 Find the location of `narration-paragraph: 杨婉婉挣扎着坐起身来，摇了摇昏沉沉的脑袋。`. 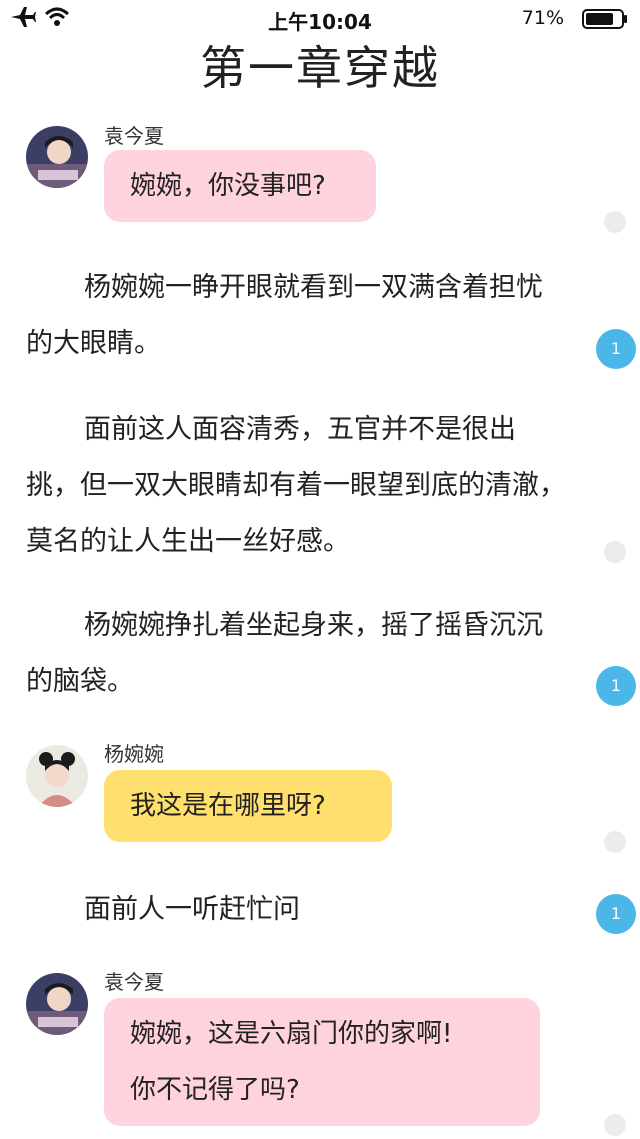

narration-paragraph: 杨婉婉挣扎着坐起身来，摇了摇昏沉沉的脑袋。 is located at coordinates (284, 653).